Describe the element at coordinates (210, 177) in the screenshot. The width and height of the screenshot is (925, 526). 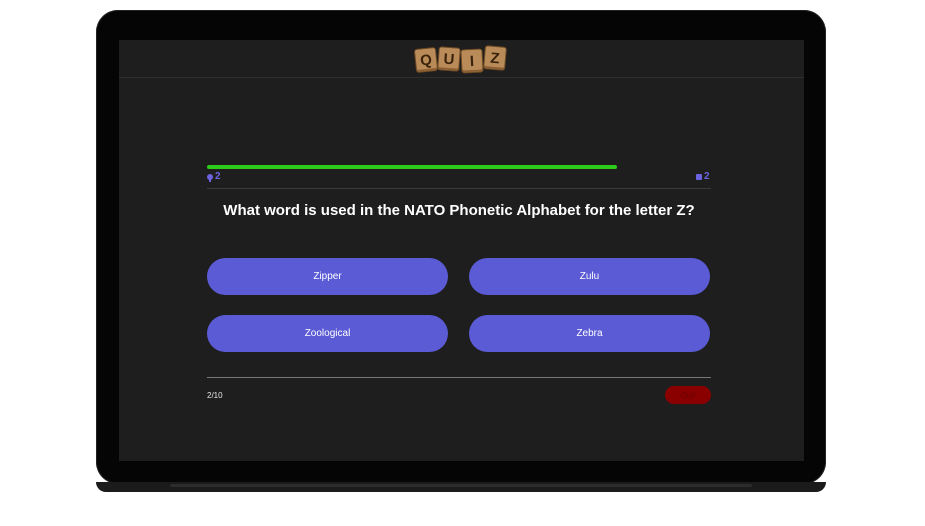
I see `lightbulb-icon` at that location.